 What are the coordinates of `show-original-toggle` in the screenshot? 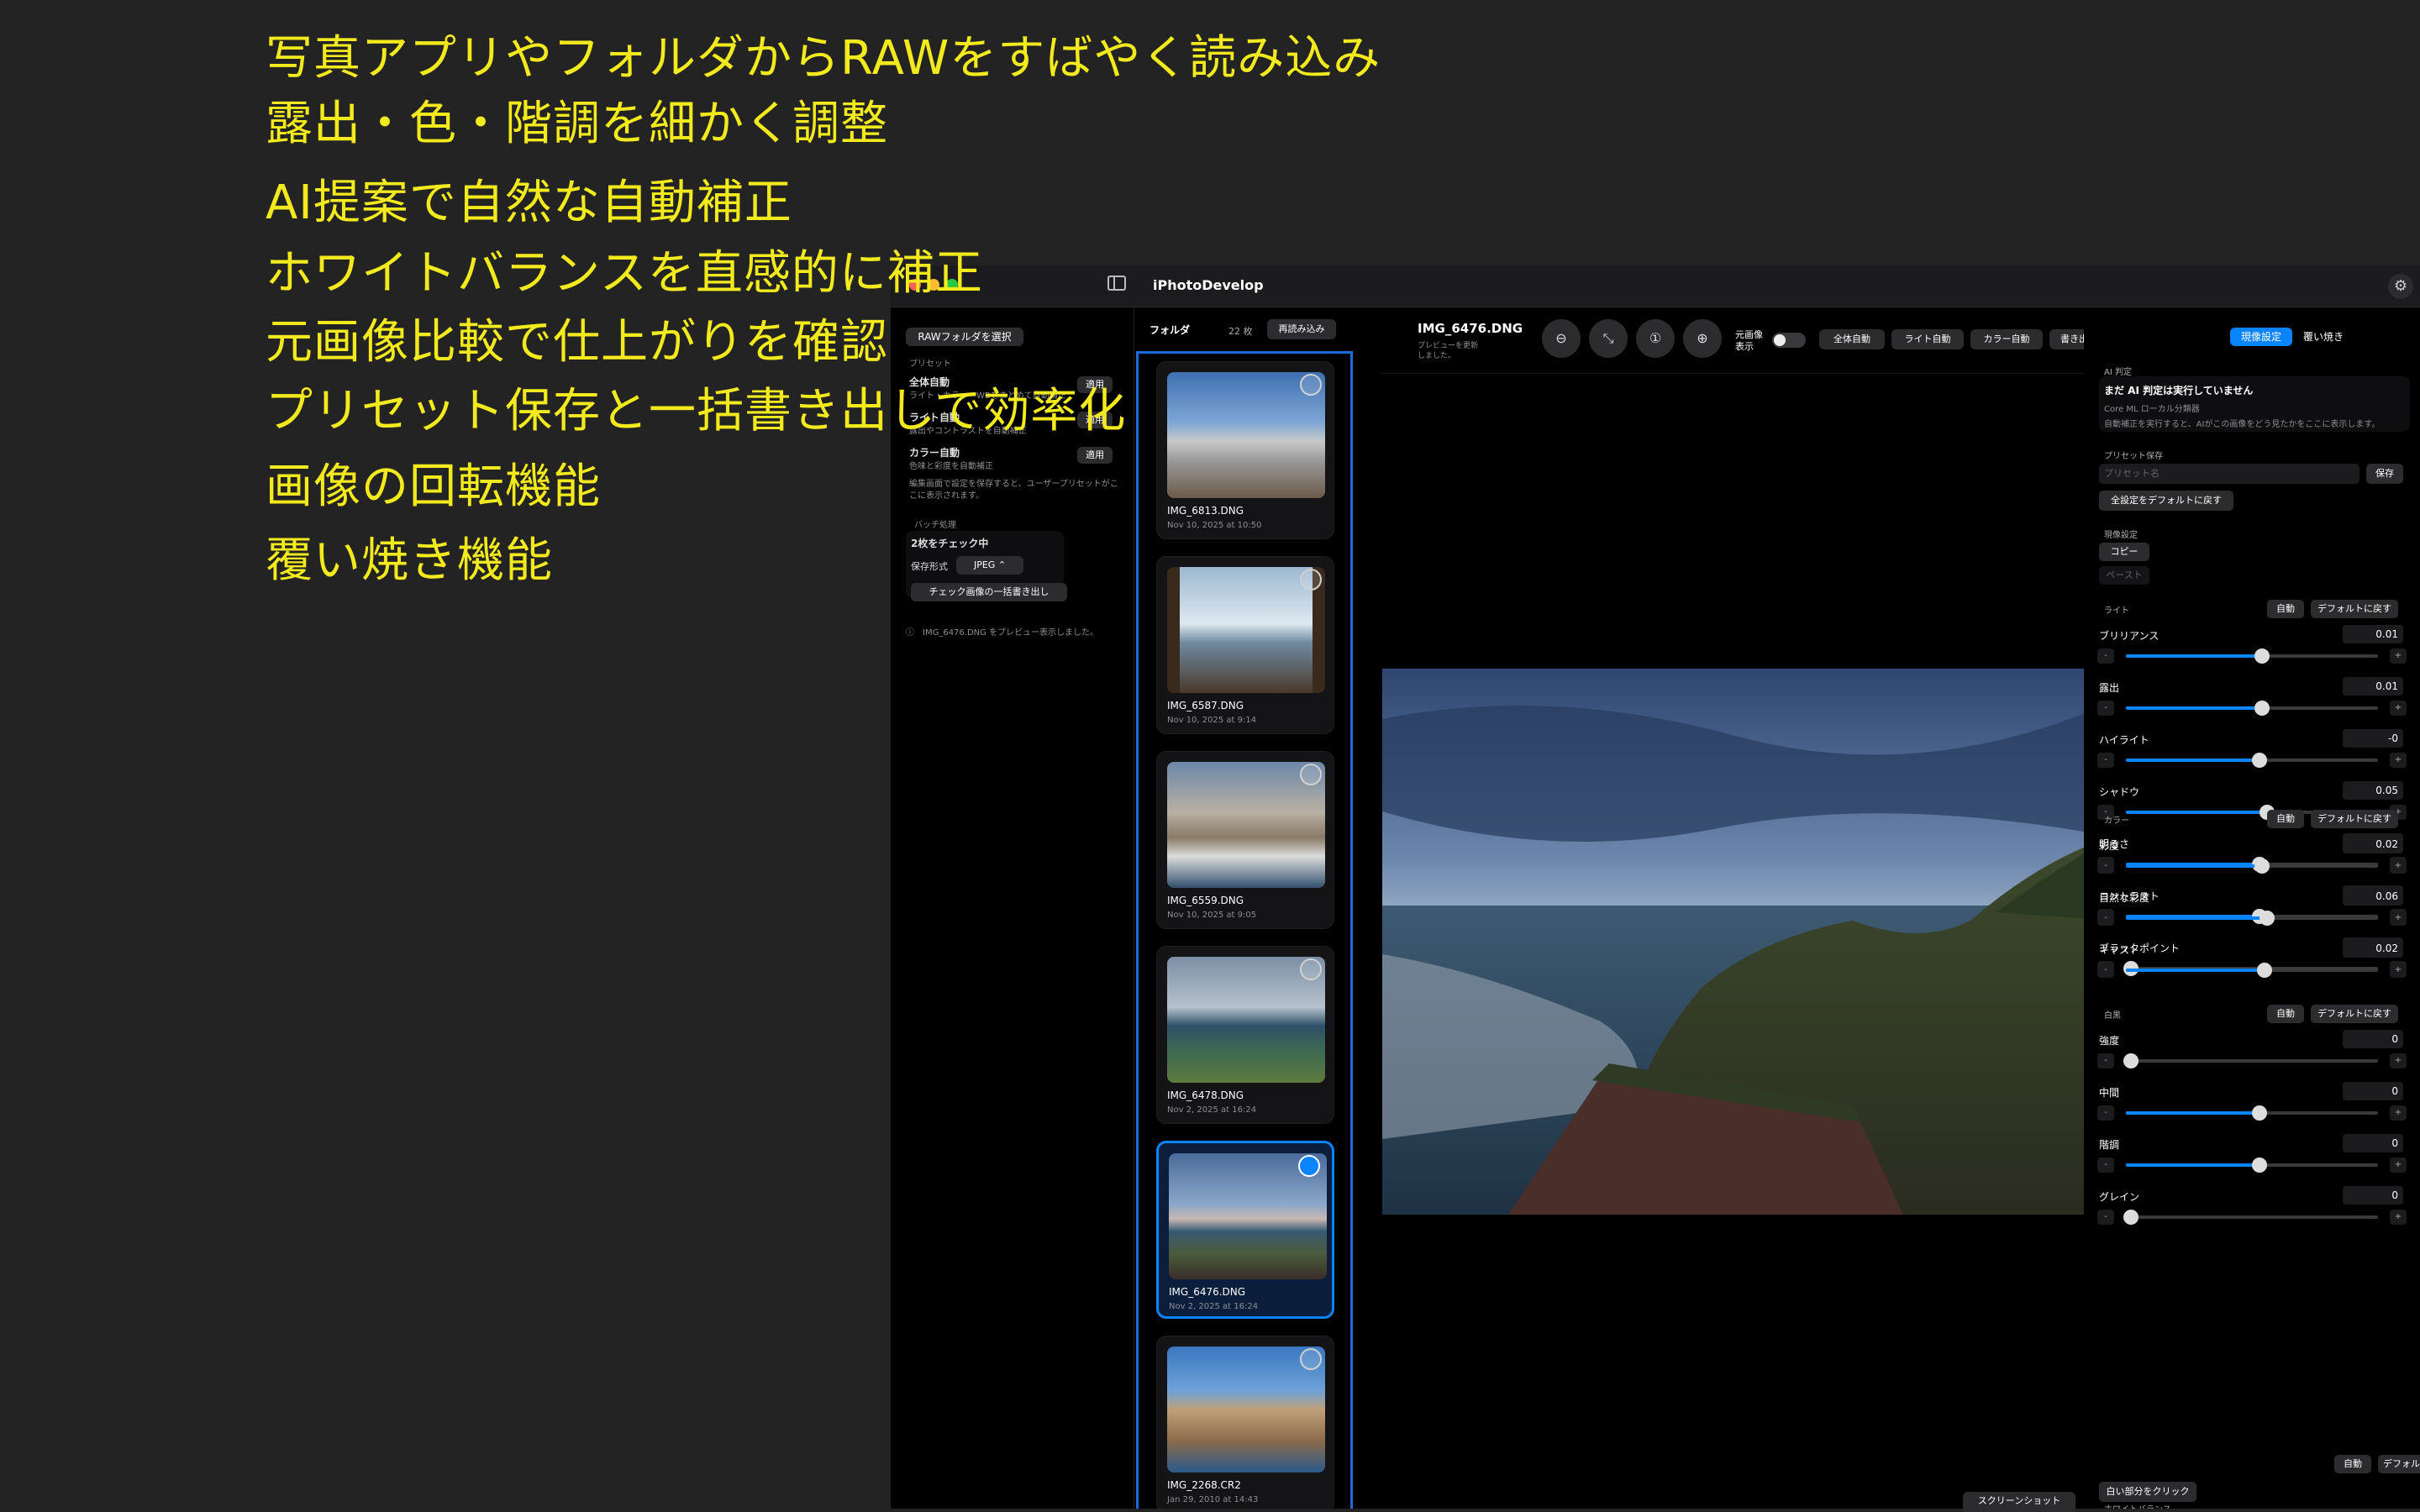 It's located at (1789, 340).